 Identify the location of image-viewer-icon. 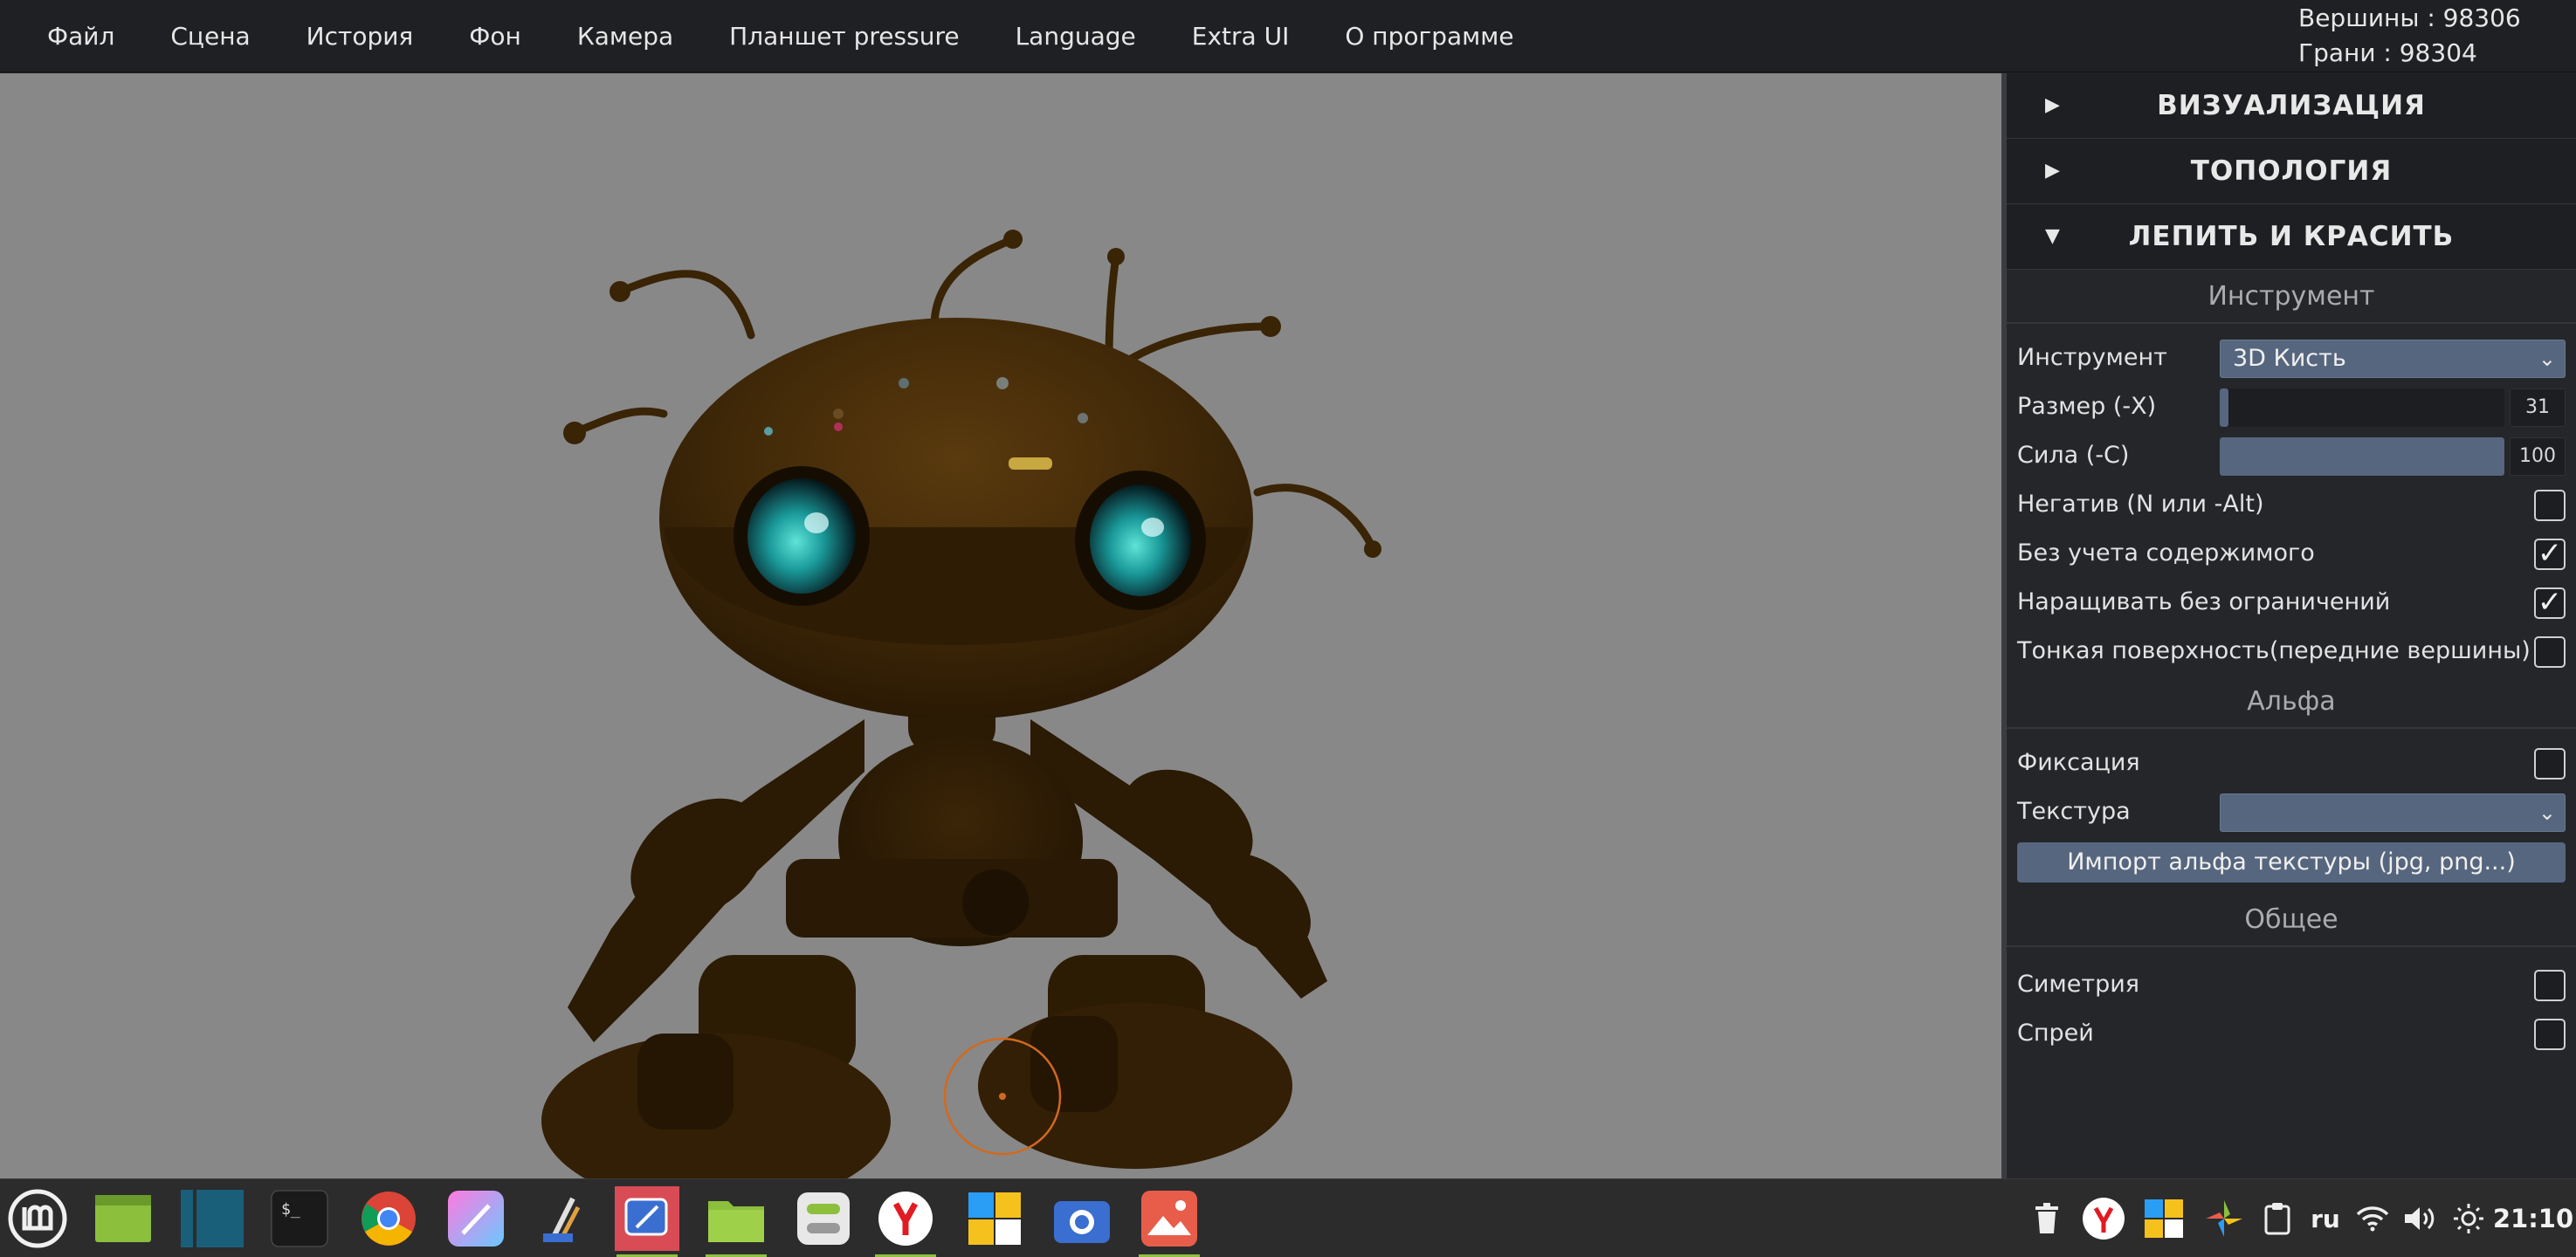
(1169, 1221).